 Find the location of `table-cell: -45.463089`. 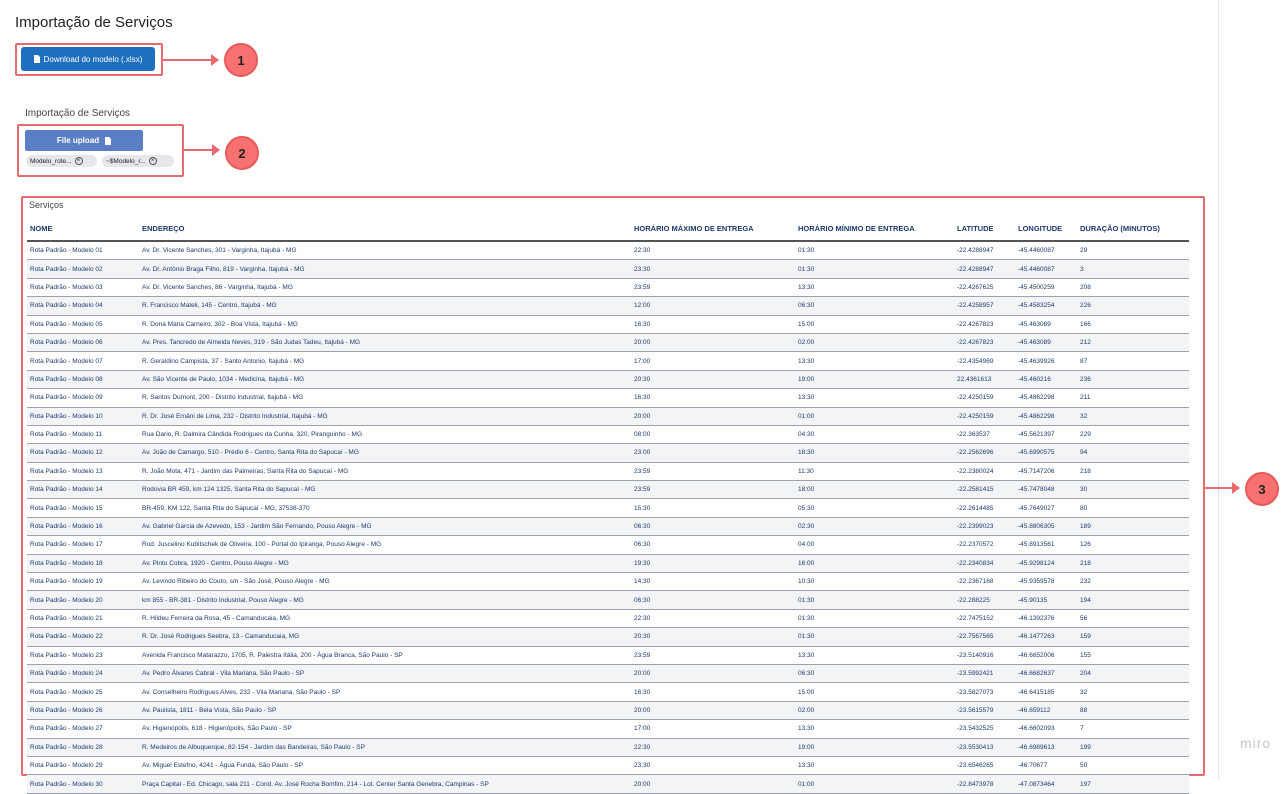

table-cell: -45.463089 is located at coordinates (1046, 324).